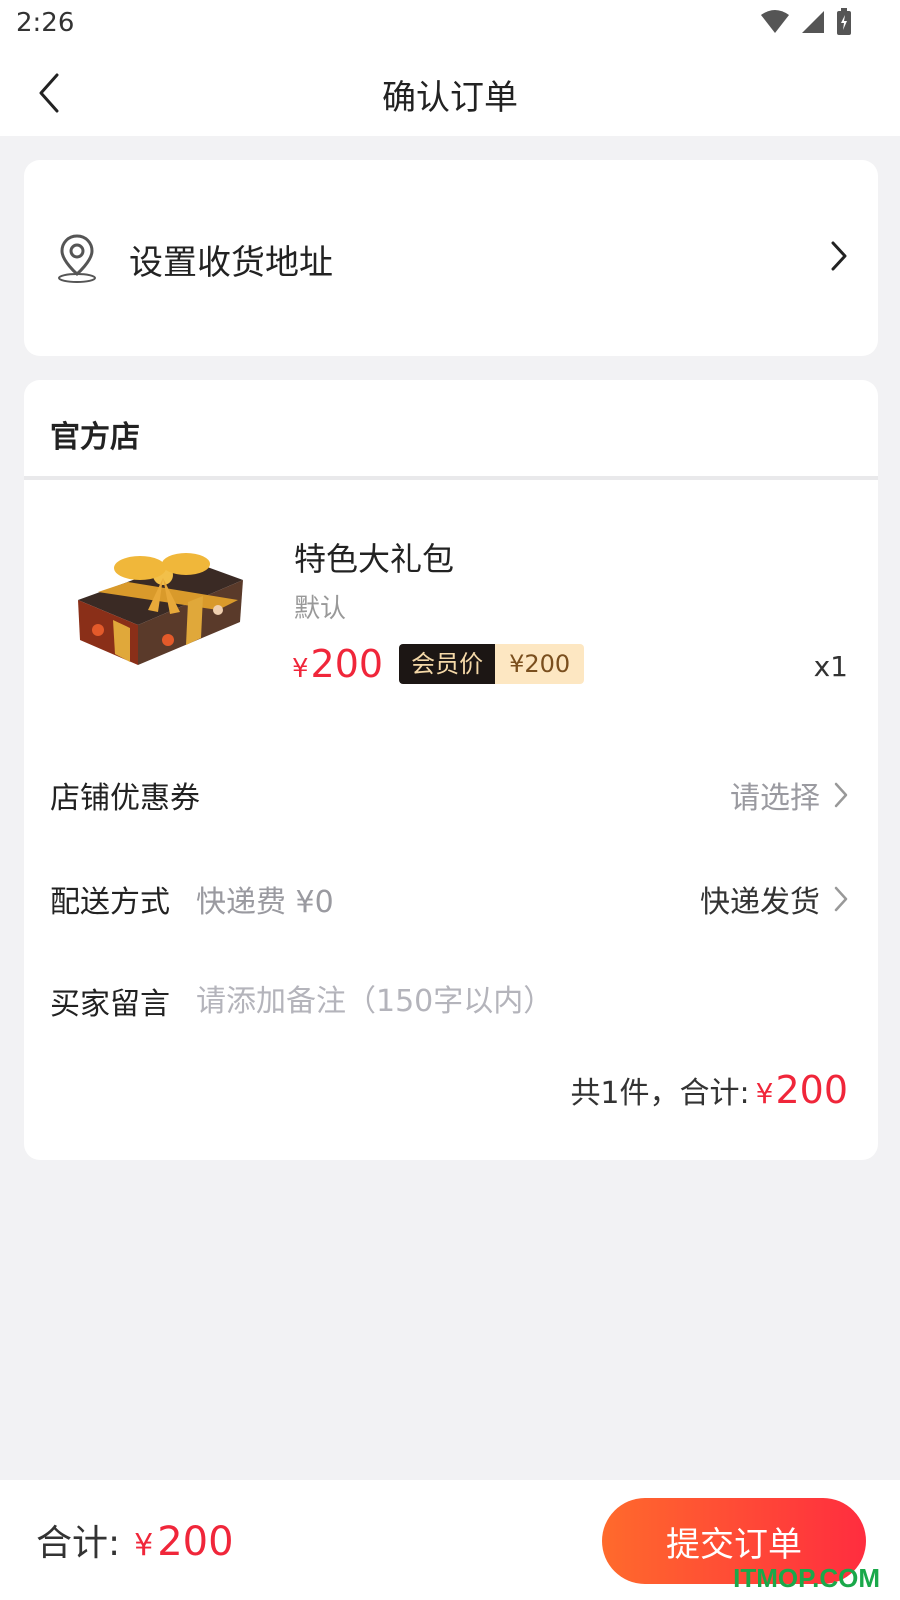 This screenshot has width=900, height=1600. Describe the element at coordinates (450, 98) in the screenshot. I see `page-title: 确认订单` at that location.